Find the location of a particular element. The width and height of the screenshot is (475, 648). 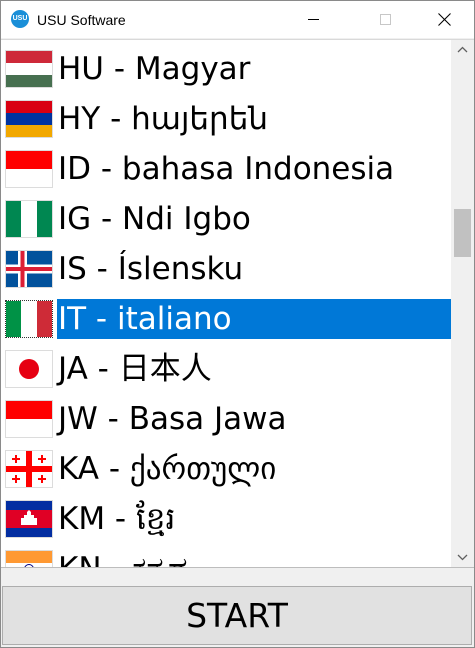

language-item: KA - ქართული is located at coordinates (226, 469).